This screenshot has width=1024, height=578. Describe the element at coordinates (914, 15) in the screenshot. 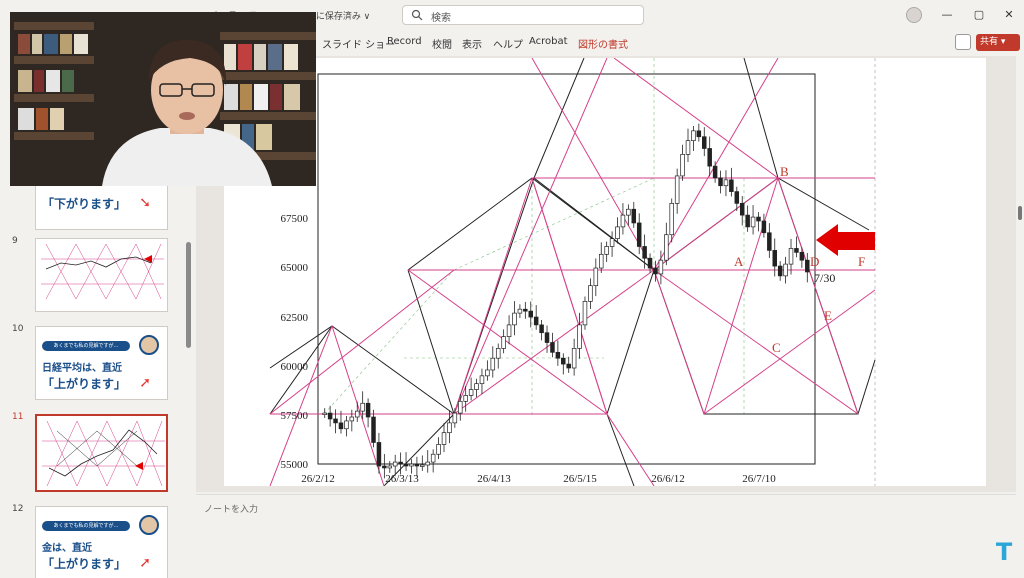

I see `user-avatar-icon` at that location.